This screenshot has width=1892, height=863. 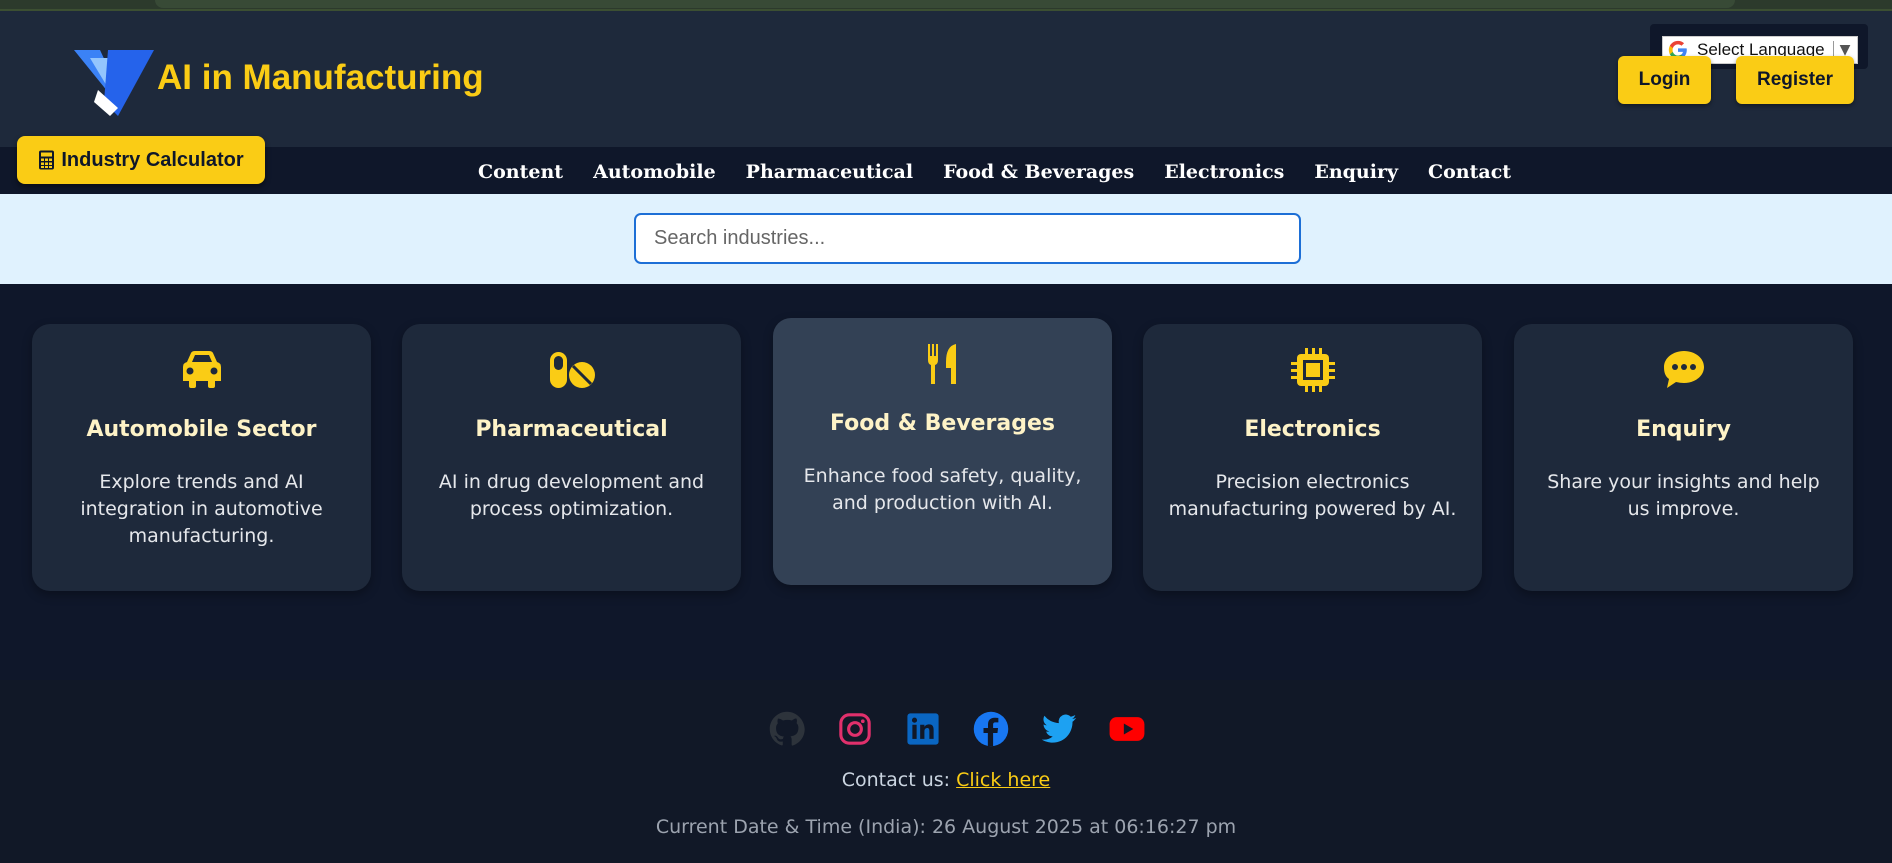 What do you see at coordinates (201, 429) in the screenshot?
I see `card-title: Automobile Sector` at bounding box center [201, 429].